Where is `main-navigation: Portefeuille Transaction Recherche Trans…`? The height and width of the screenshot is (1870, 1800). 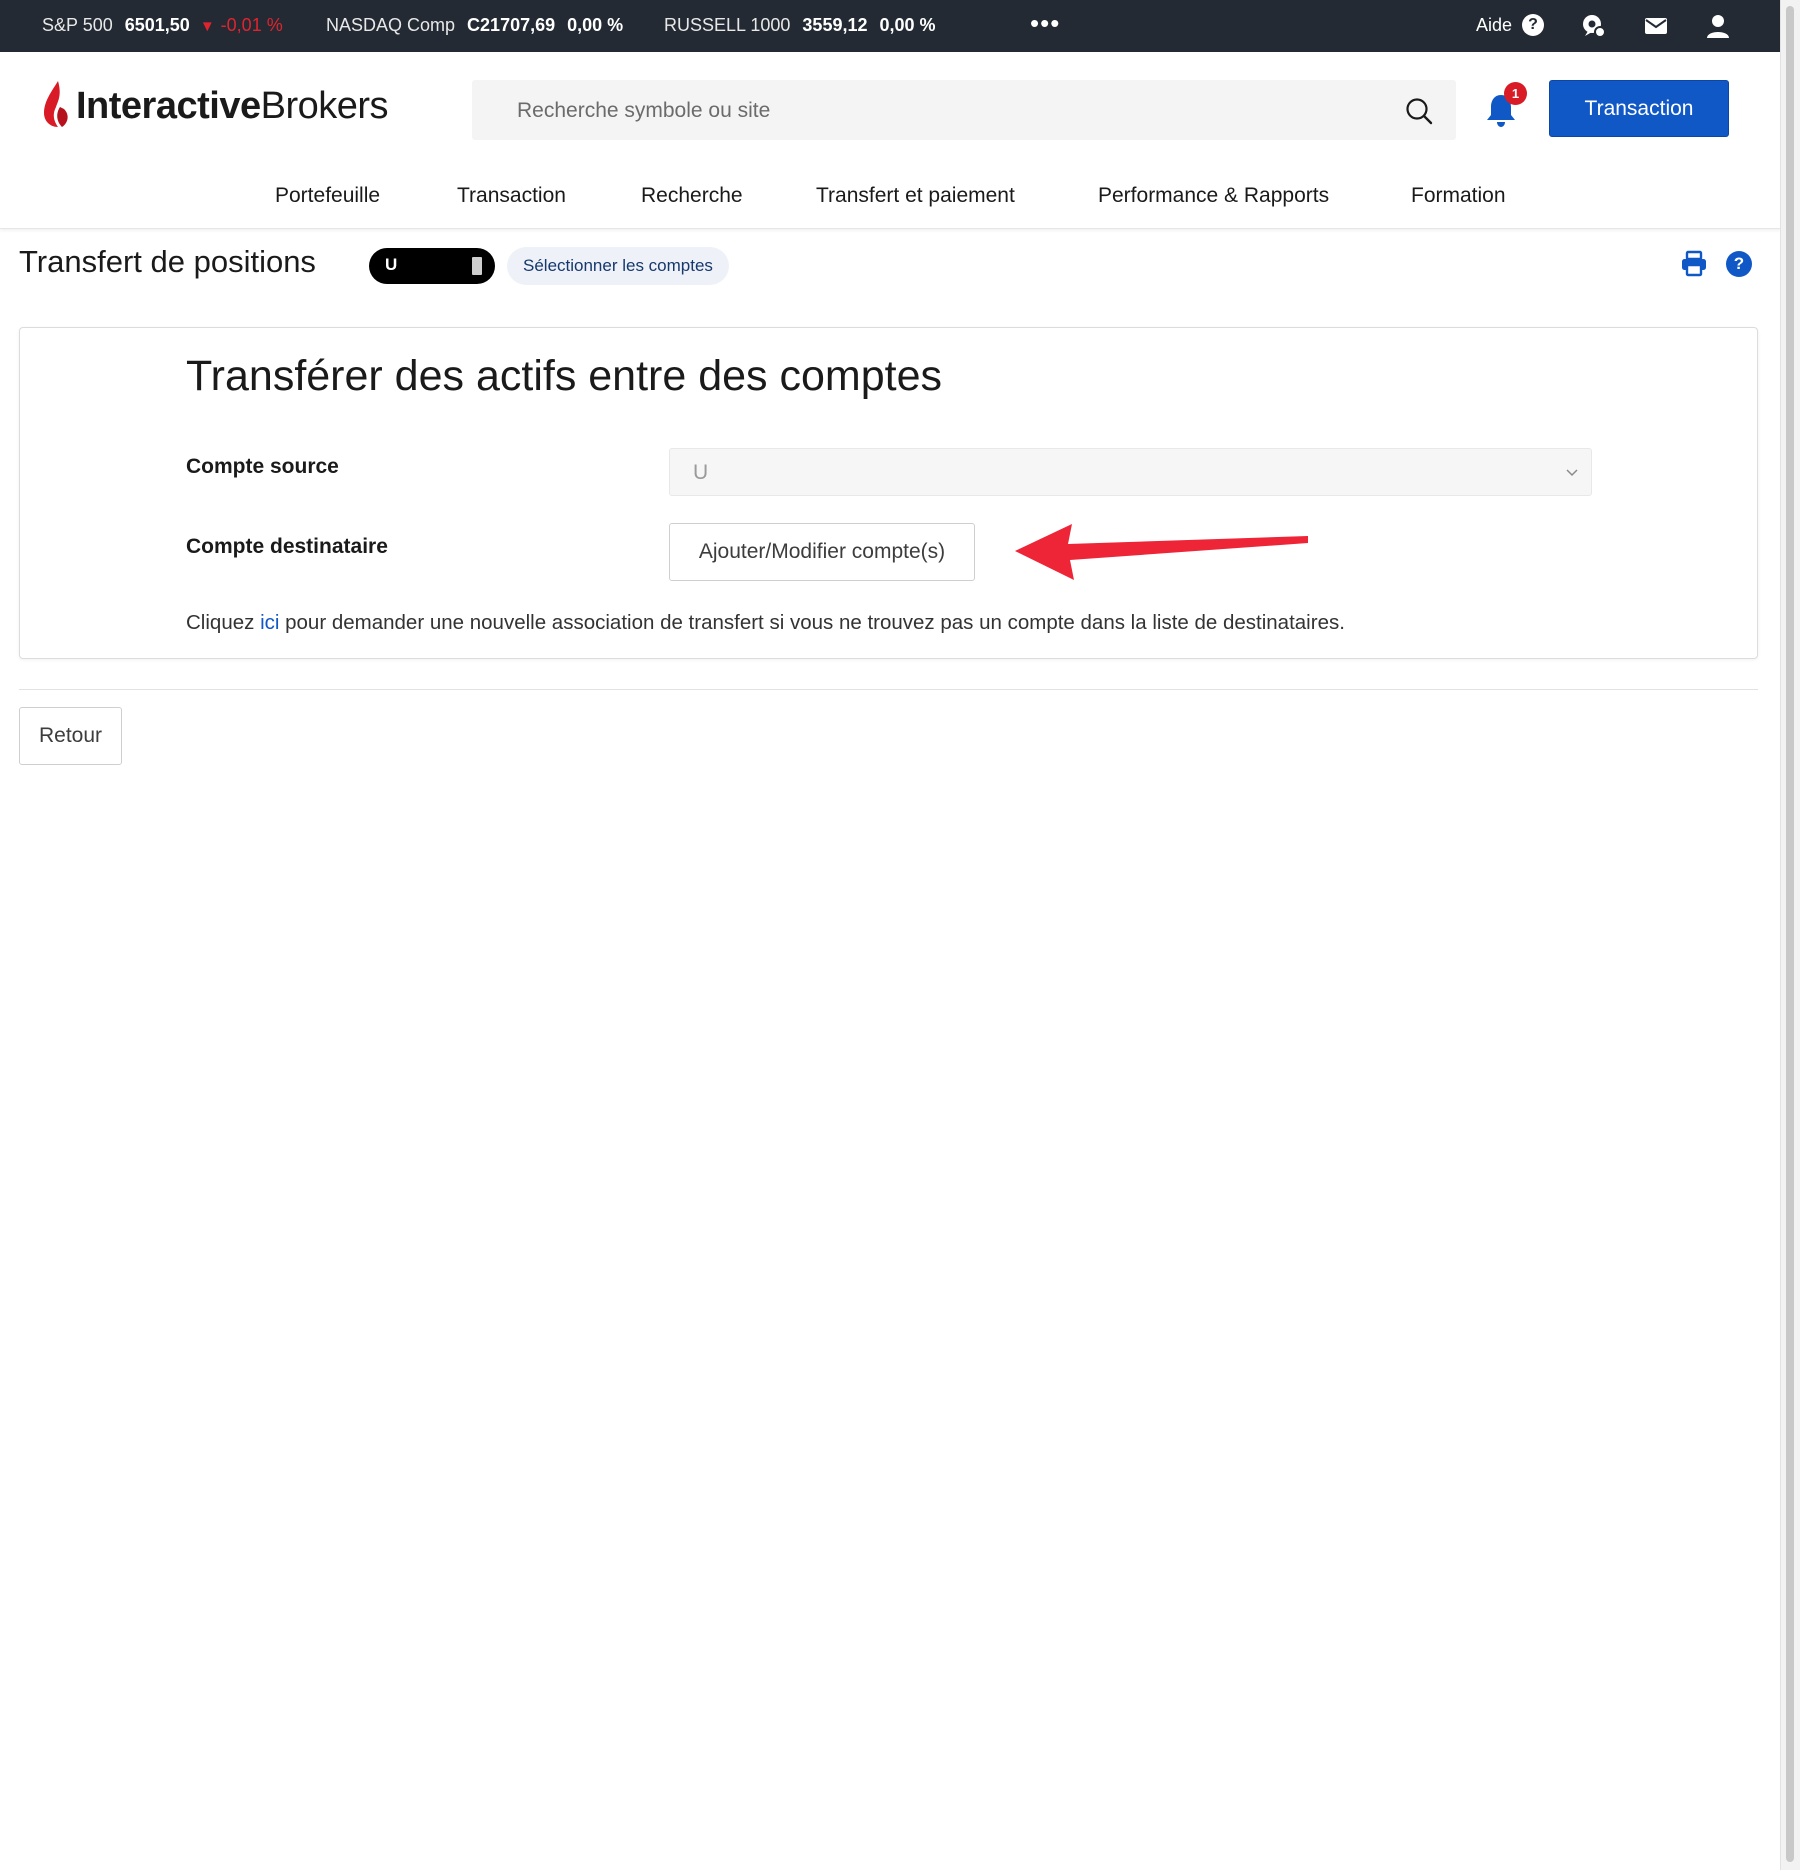 main-navigation: Portefeuille Transaction Recherche Trans… is located at coordinates (890, 198).